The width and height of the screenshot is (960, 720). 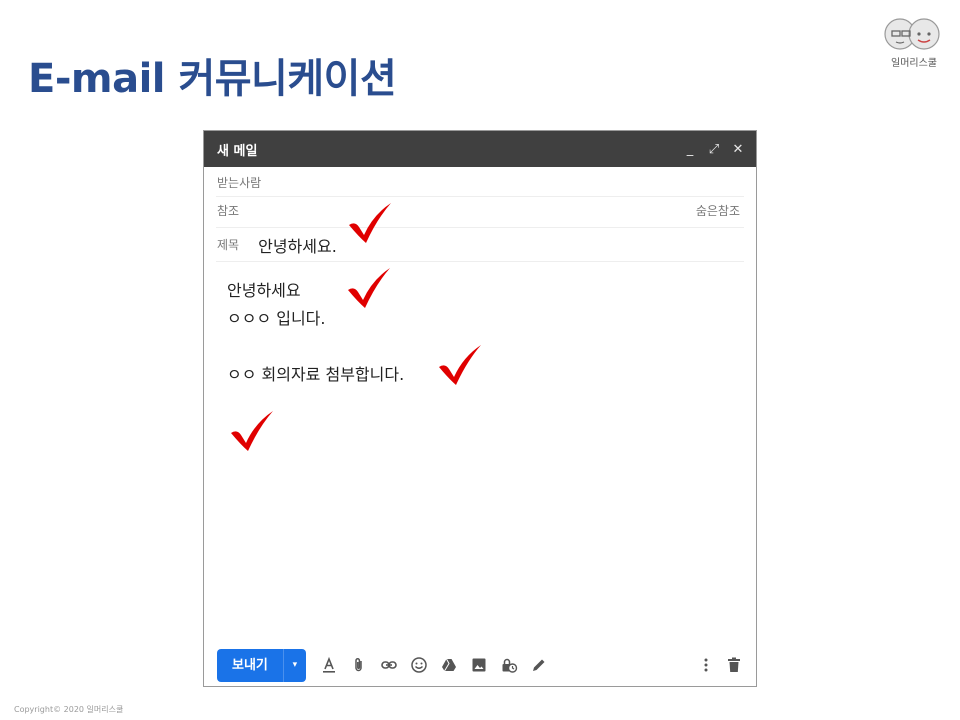 I want to click on fullscreen-icon: ⤢, so click(x=714, y=149).